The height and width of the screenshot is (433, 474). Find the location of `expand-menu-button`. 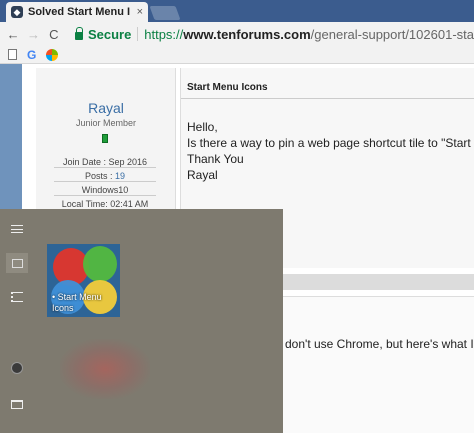

expand-menu-button is located at coordinates (17, 229).